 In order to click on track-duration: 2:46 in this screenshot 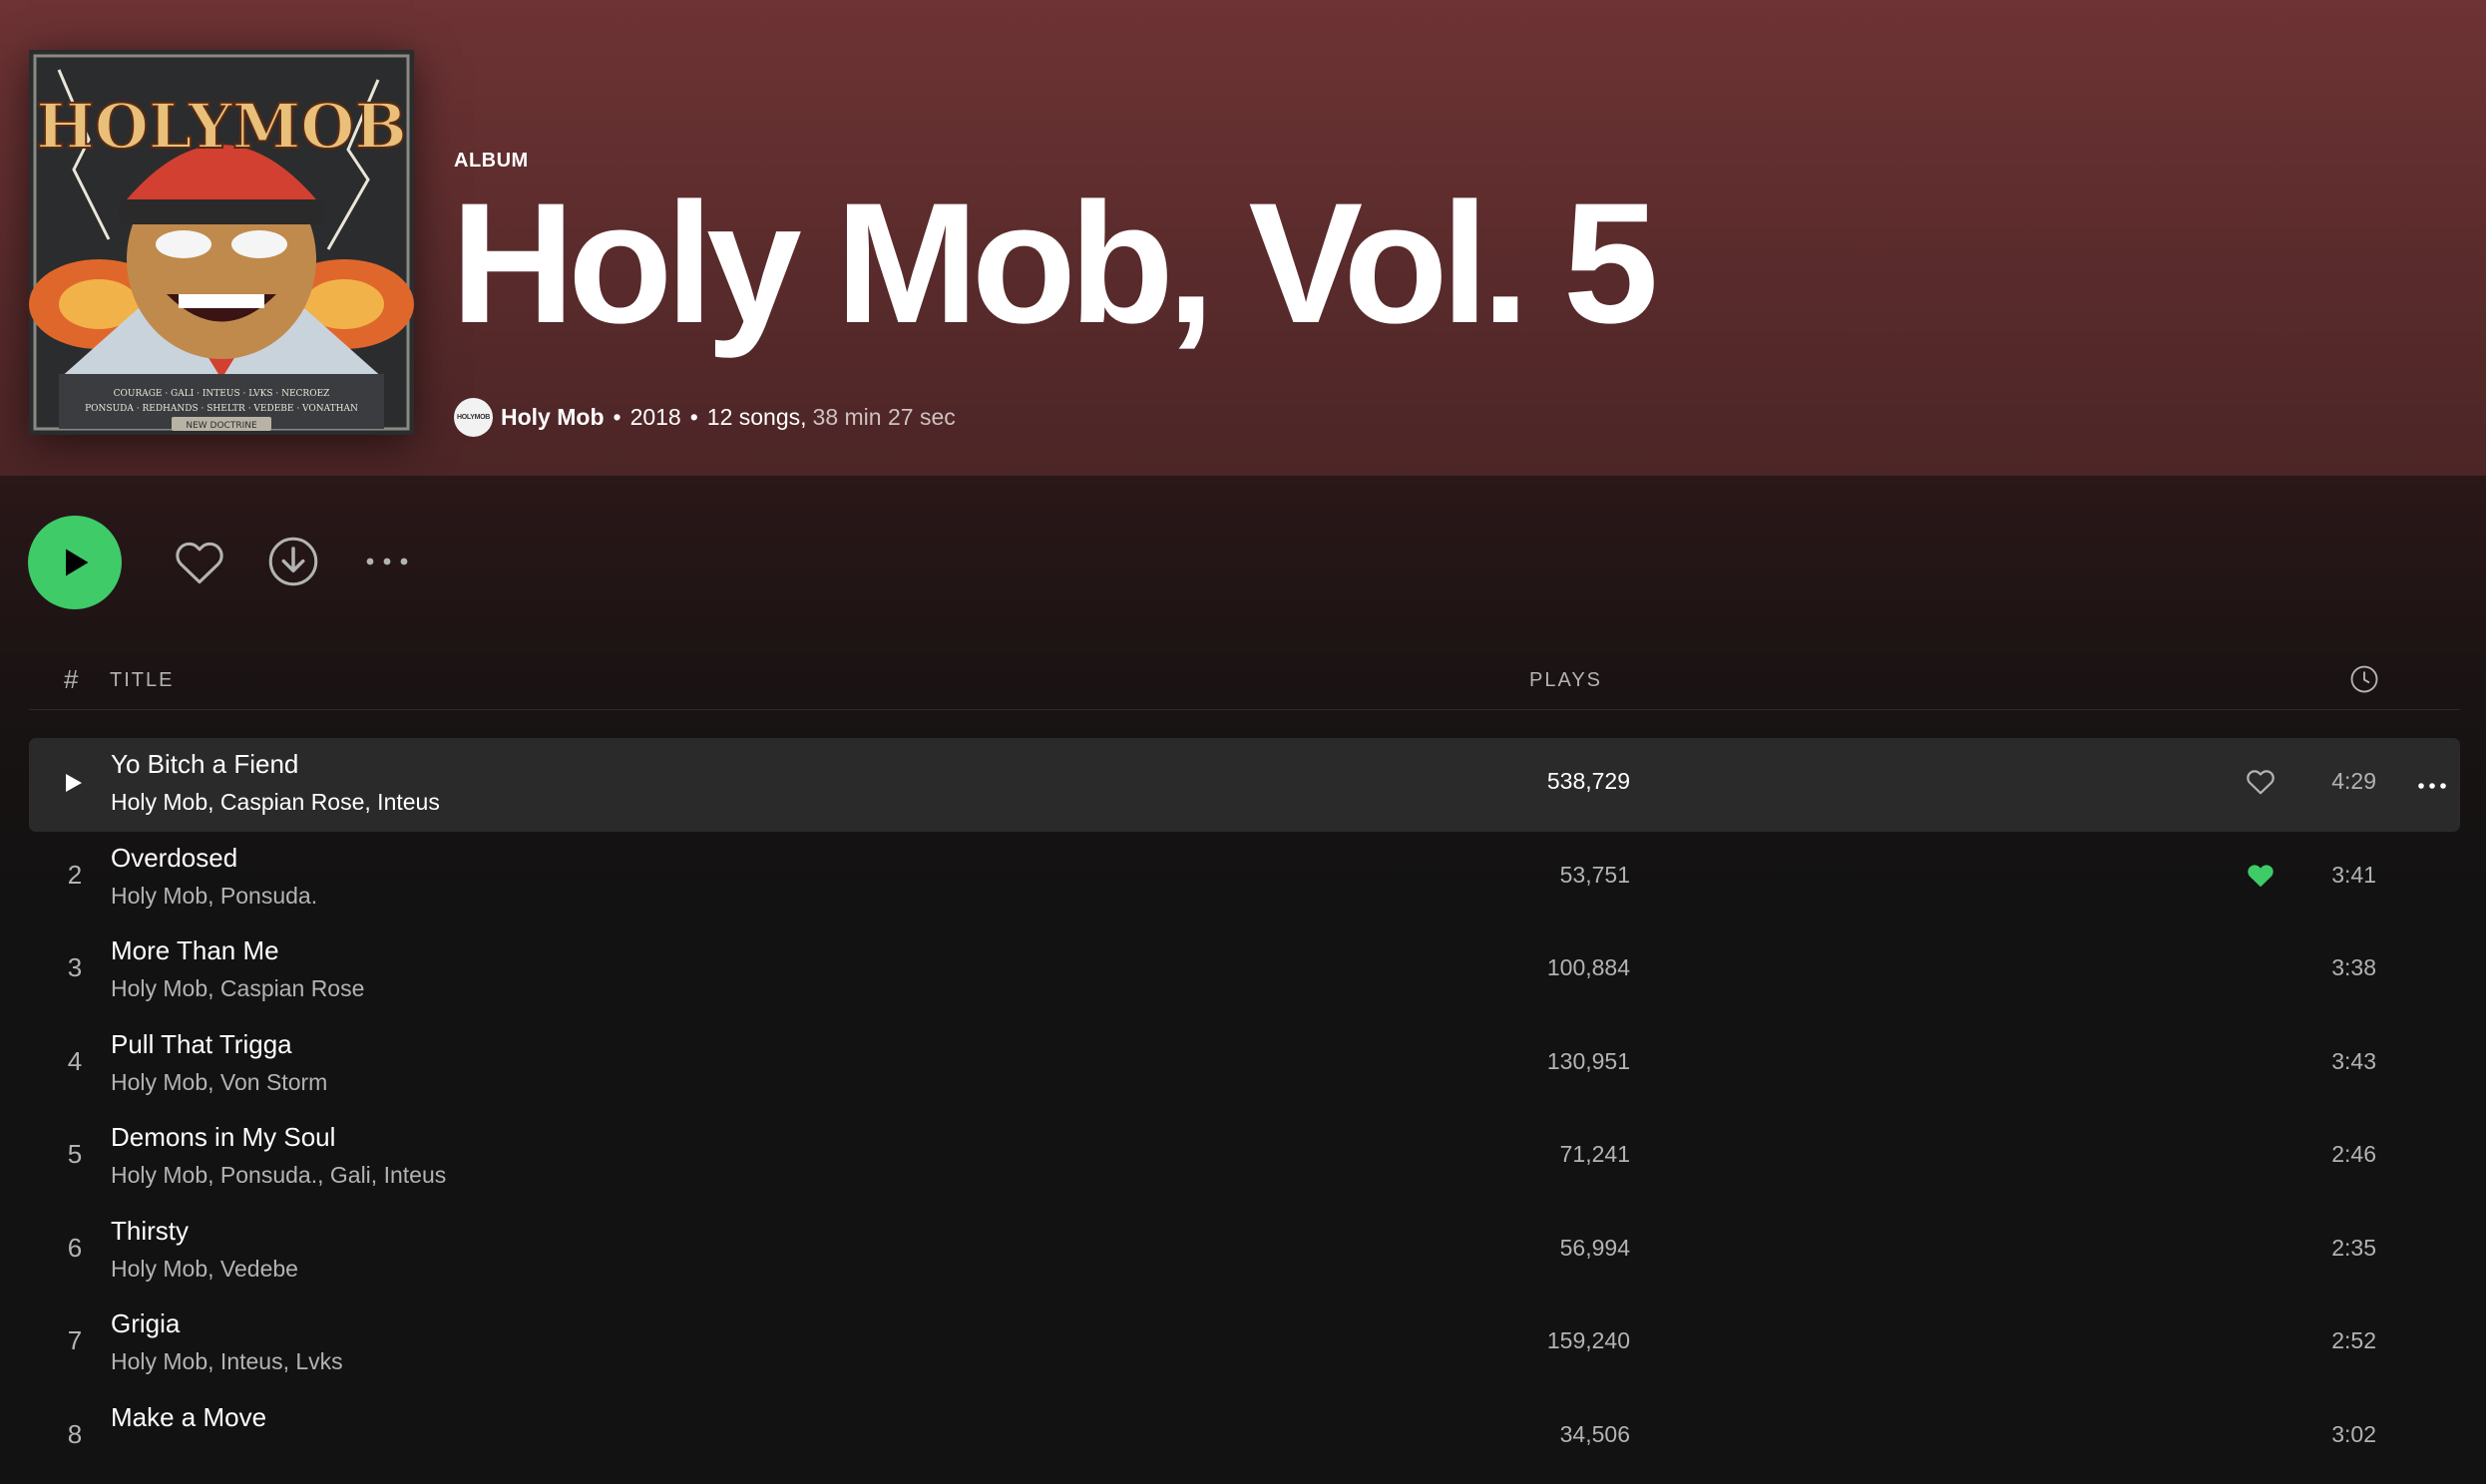, I will do `click(2353, 1154)`.